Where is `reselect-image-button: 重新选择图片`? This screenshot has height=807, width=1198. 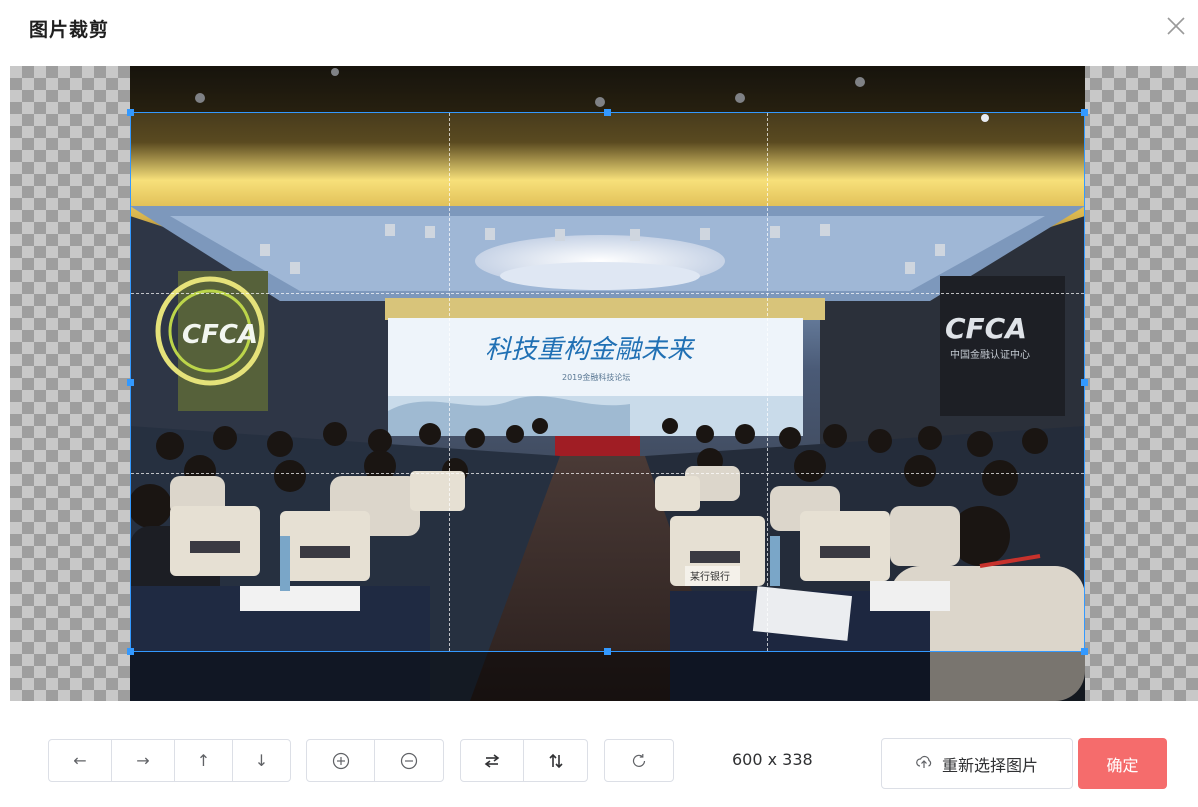
reselect-image-button: 重新选择图片 is located at coordinates (977, 763).